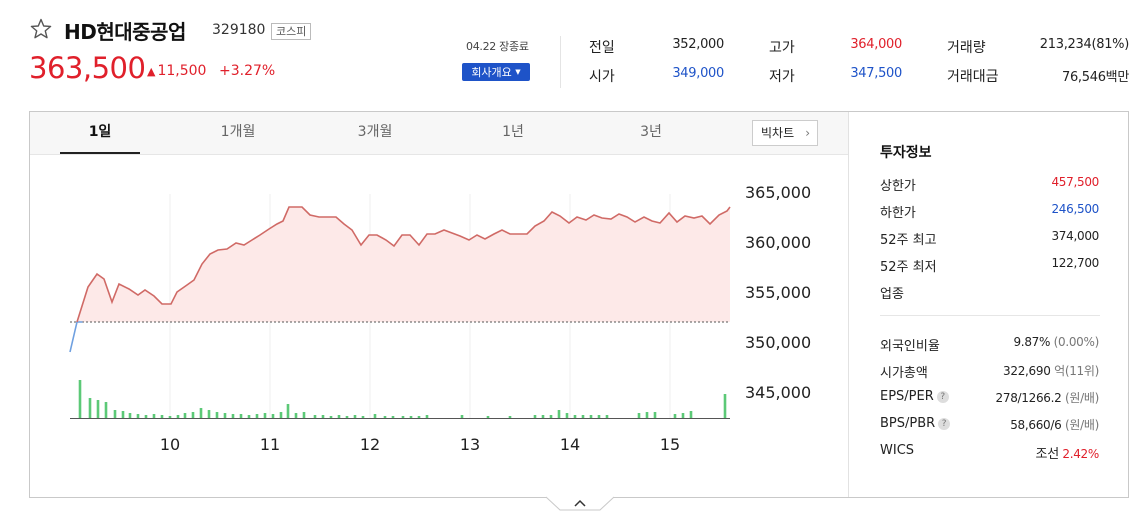  What do you see at coordinates (966, 48) in the screenshot?
I see `summary-label-volume: 거래량` at bounding box center [966, 48].